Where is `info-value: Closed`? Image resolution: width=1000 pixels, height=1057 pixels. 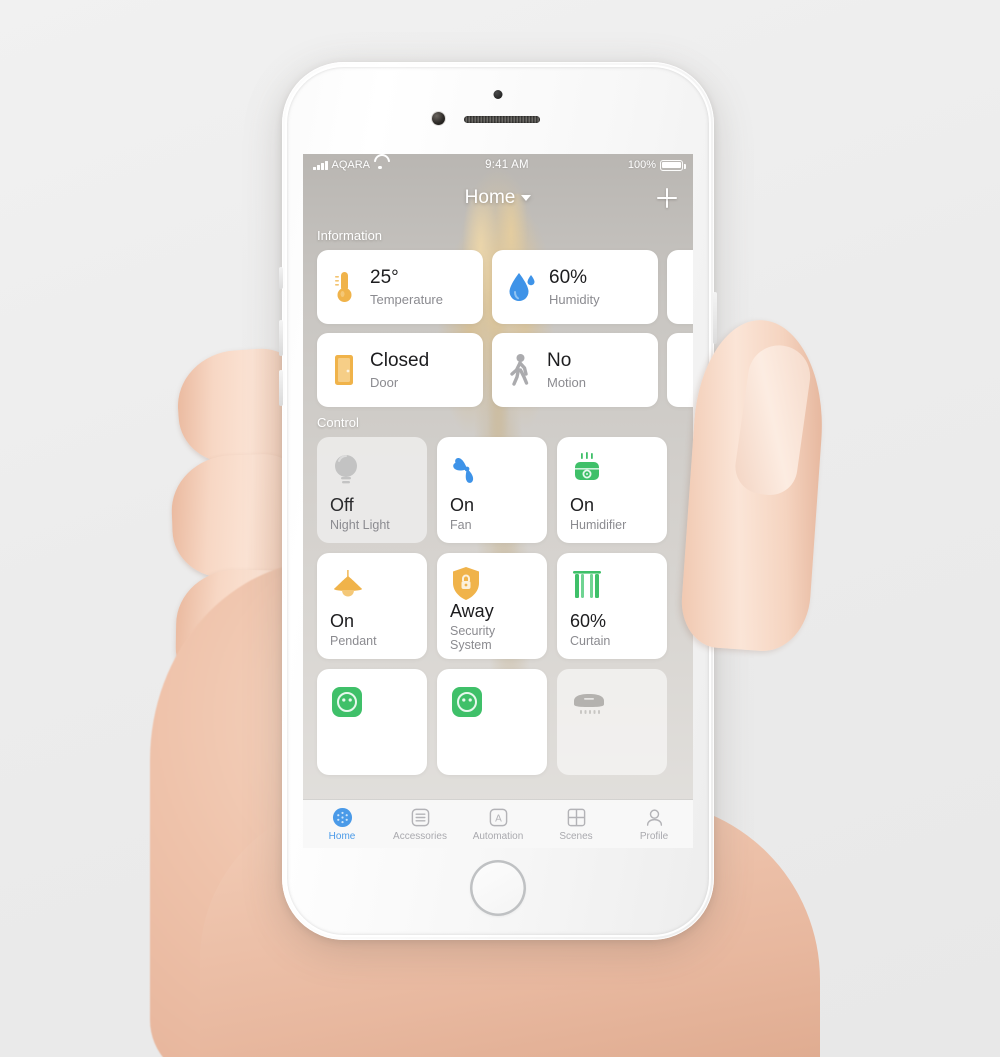 info-value: Closed is located at coordinates (400, 361).